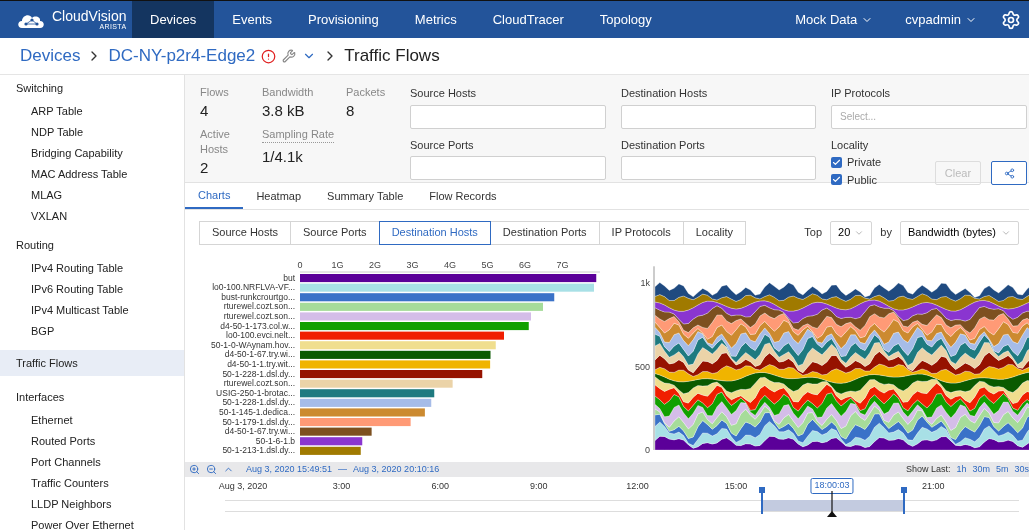 The image size is (1029, 530). I want to click on preset-link: 1h, so click(961, 469).